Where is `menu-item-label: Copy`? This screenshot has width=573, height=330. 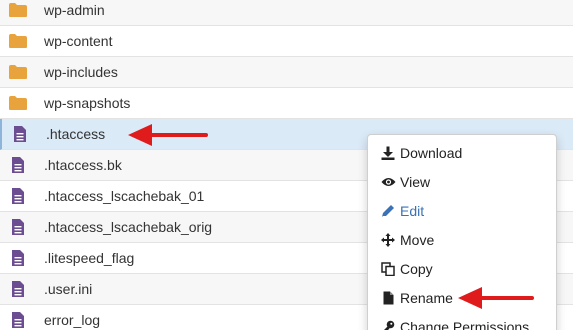 menu-item-label: Copy is located at coordinates (416, 269).